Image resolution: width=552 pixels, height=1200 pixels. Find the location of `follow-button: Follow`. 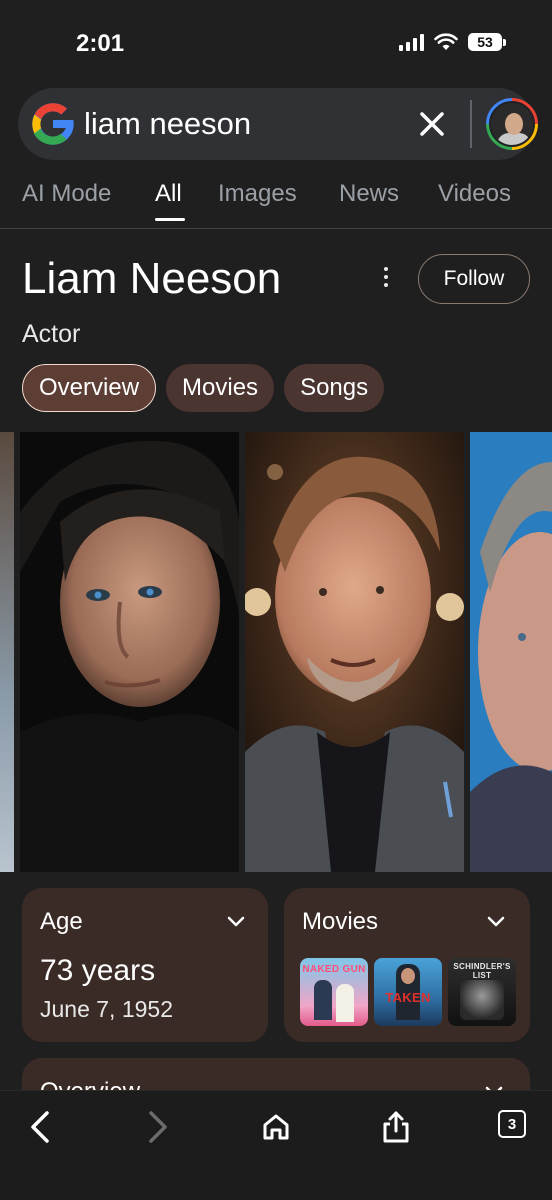

follow-button: Follow is located at coordinates (474, 279).